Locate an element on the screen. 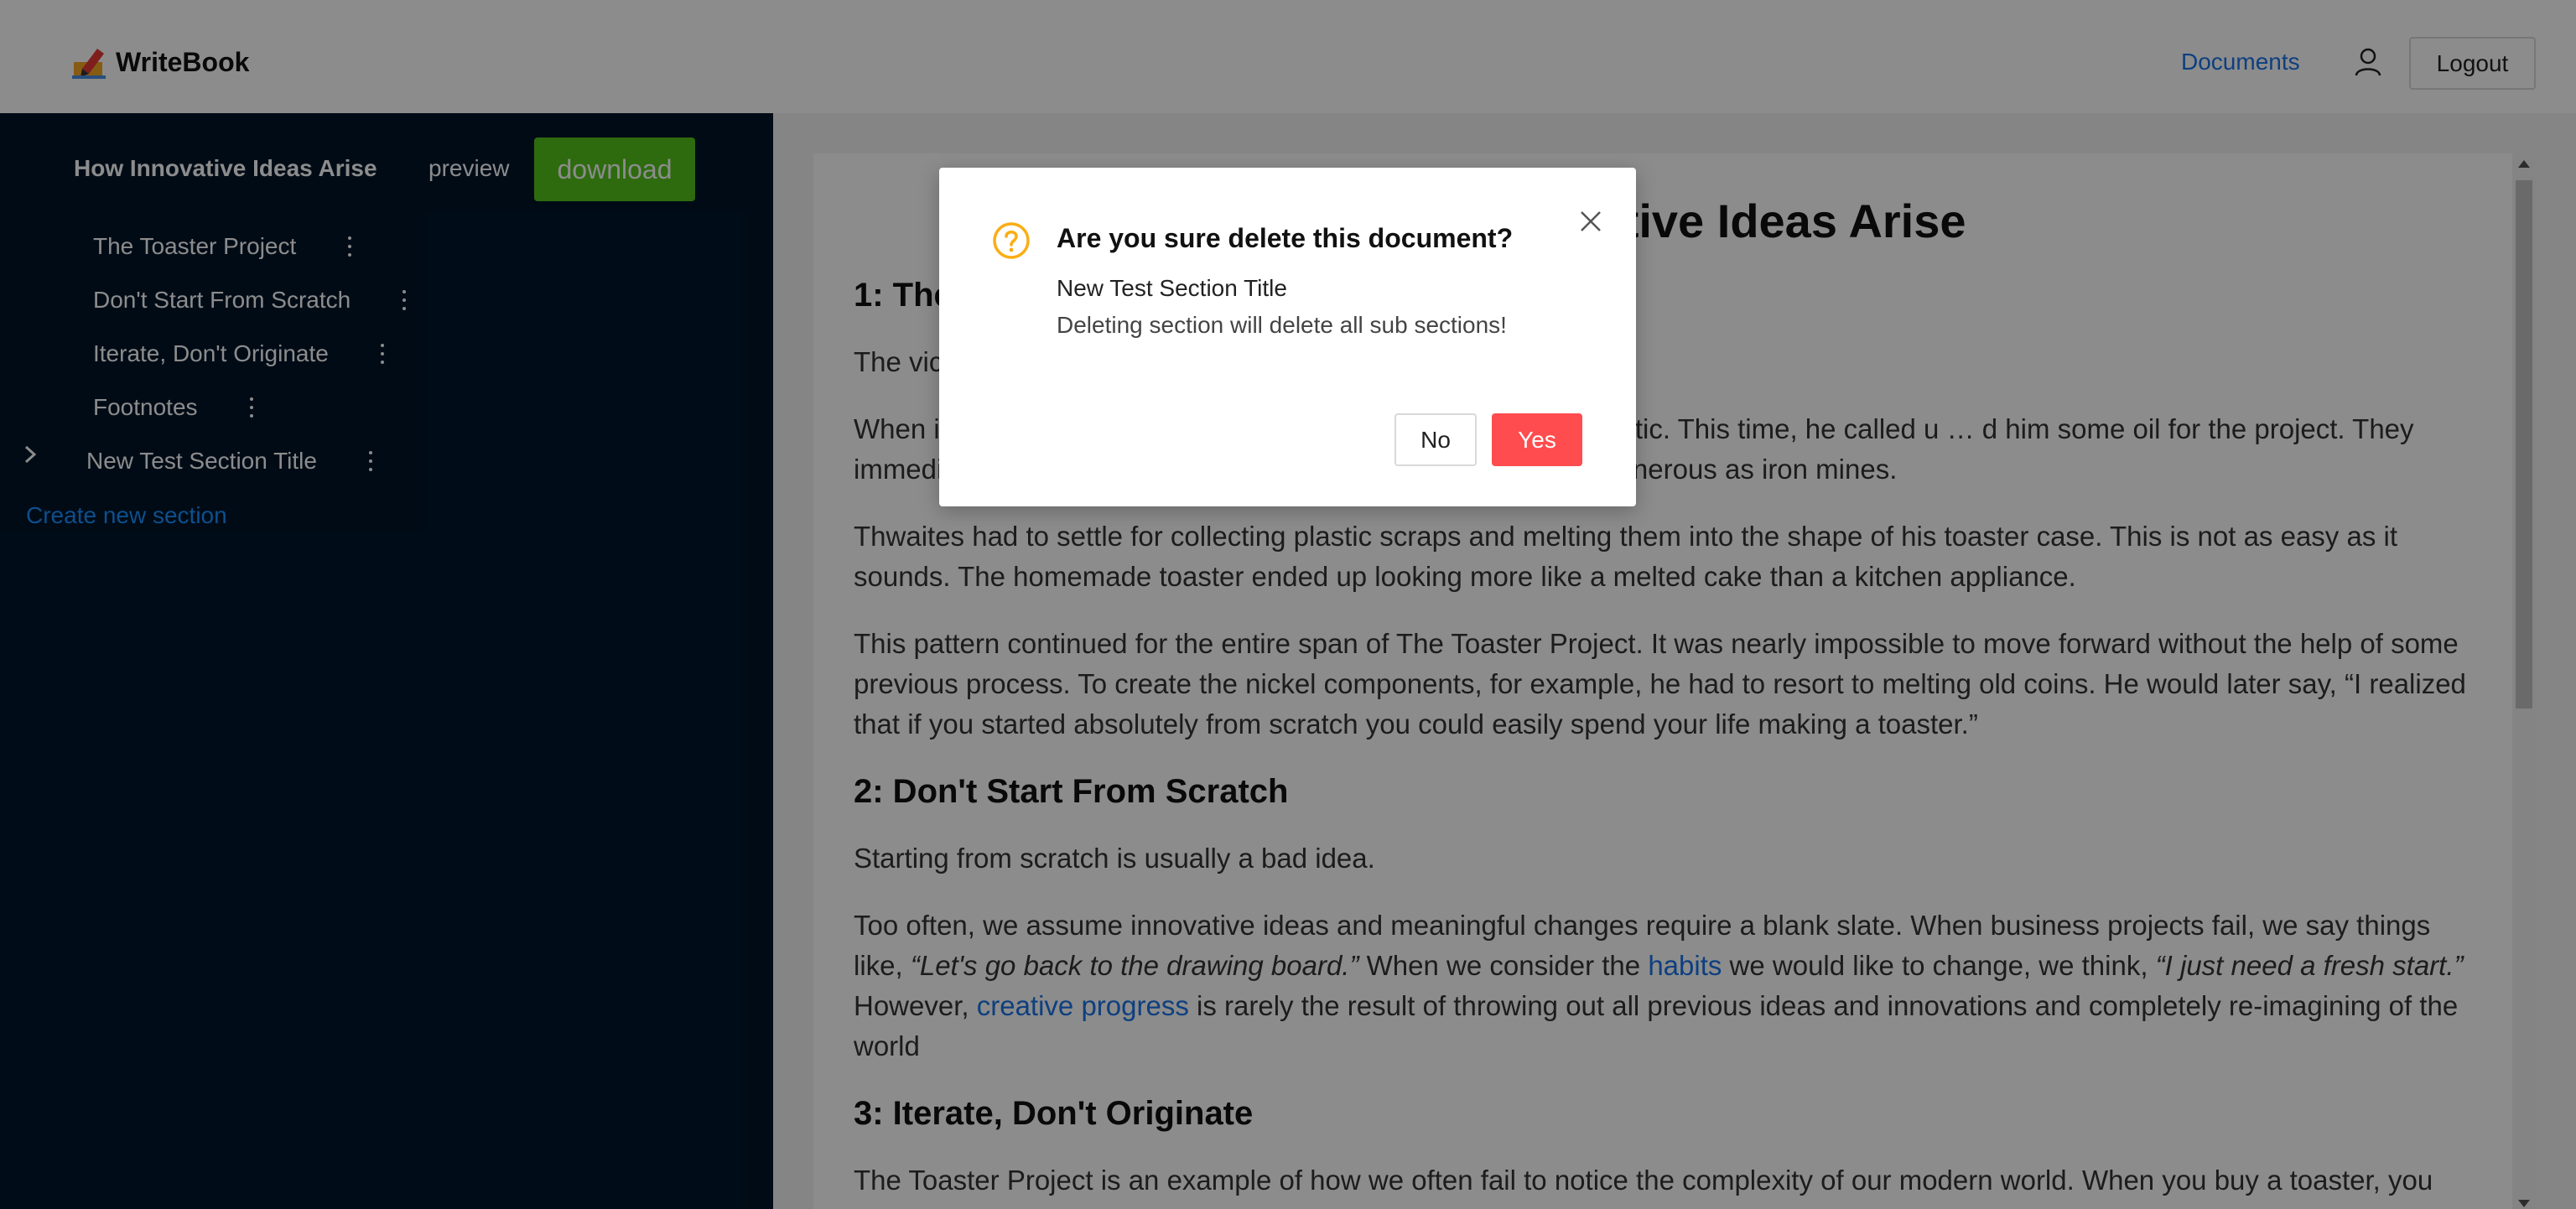 This screenshot has height=1209, width=2576. dialog-title: Are you sure delete this document? is located at coordinates (1285, 238).